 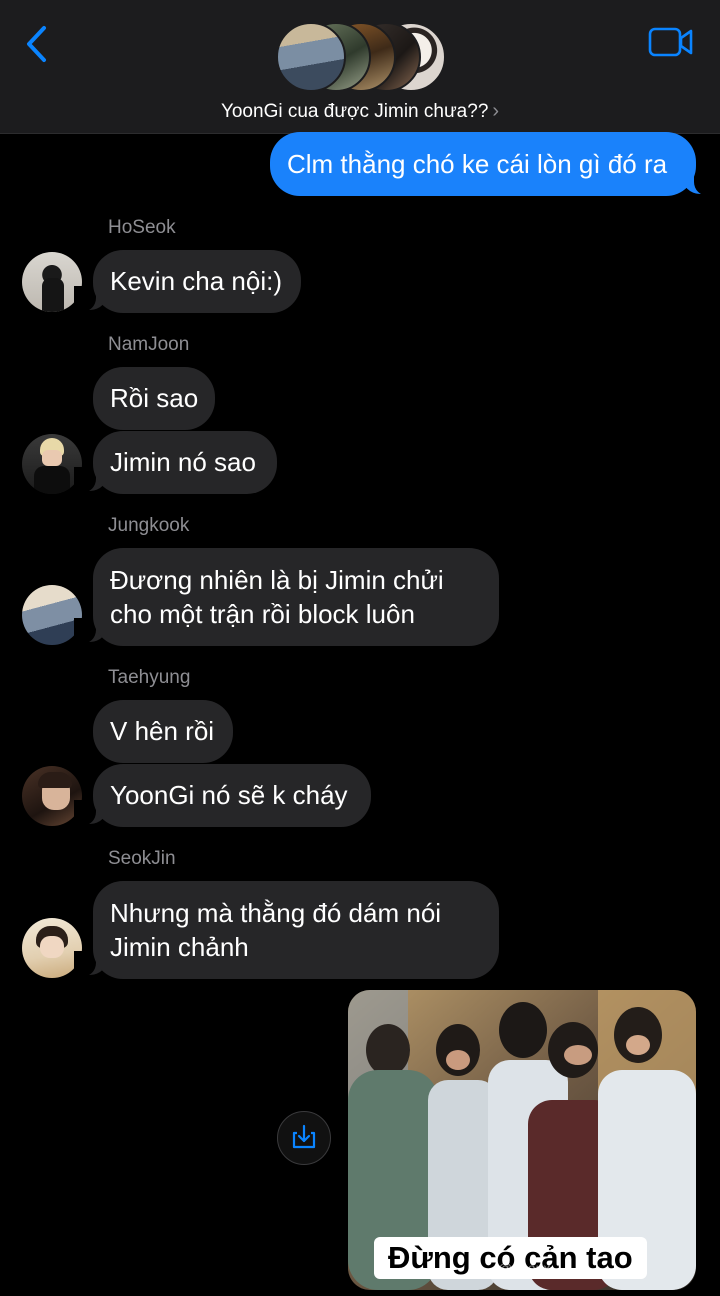 I want to click on message-bubble-incoming: Kevin cha nội:), so click(x=197, y=281).